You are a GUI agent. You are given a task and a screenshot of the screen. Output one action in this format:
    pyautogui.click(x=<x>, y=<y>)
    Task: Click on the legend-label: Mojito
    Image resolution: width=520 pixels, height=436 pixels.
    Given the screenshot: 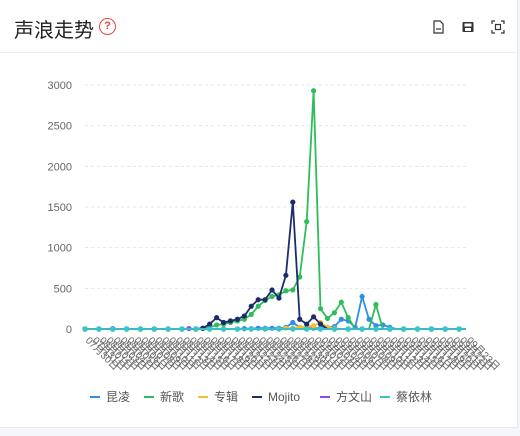 What is the action you would take?
    pyautogui.click(x=284, y=397)
    